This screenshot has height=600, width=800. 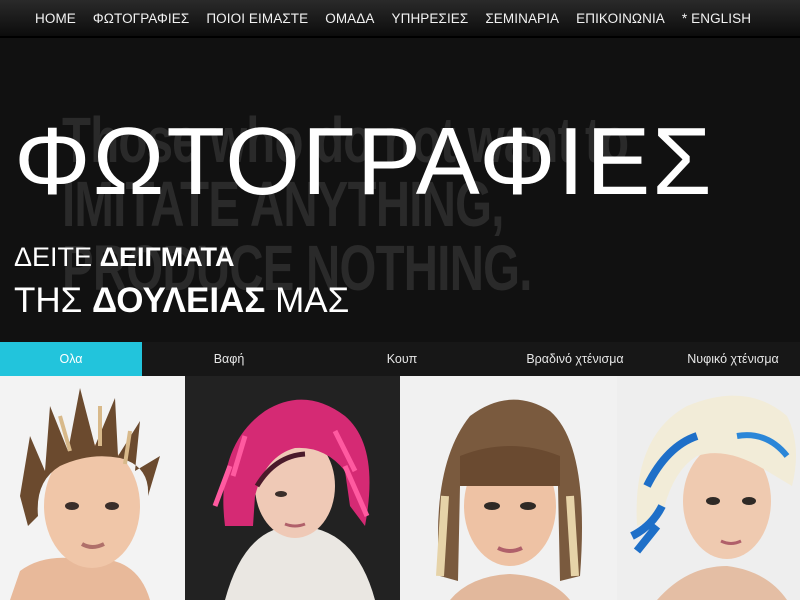 I want to click on filter-cut: Κουπ, so click(x=402, y=359).